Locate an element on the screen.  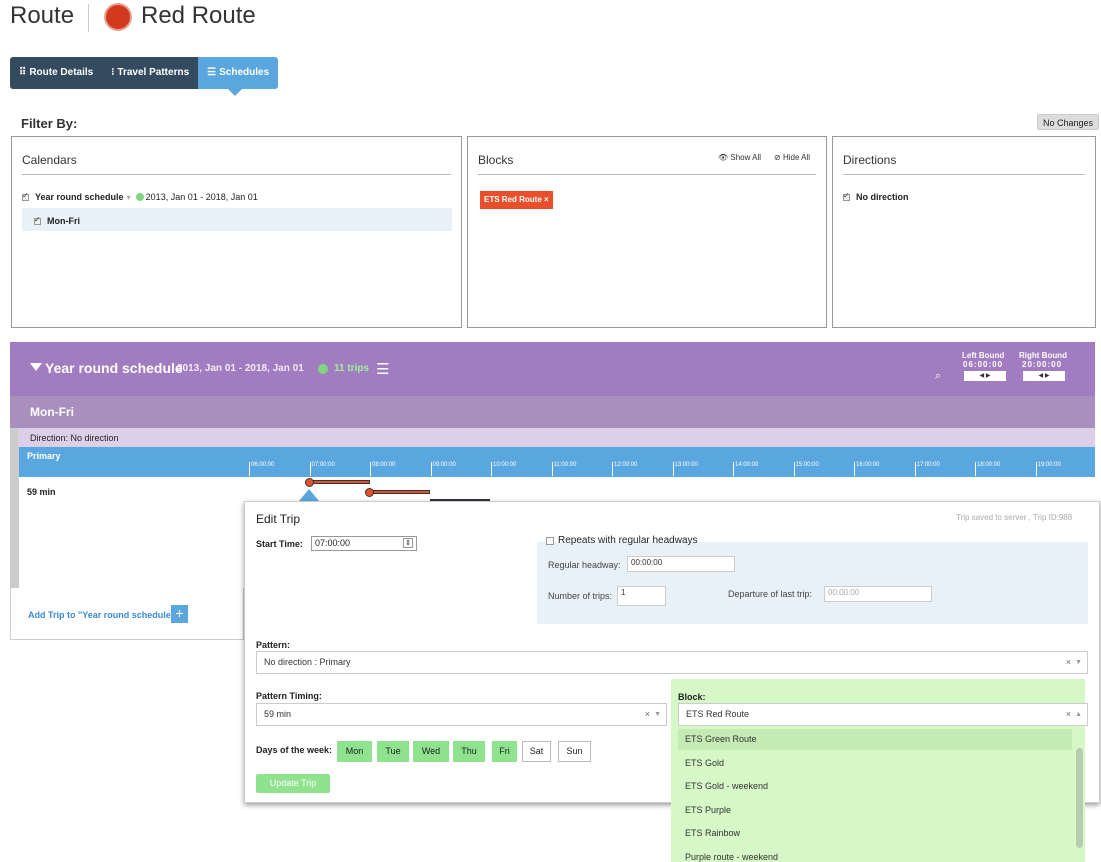
drag-icon: ⠿ is located at coordinates (23, 72).